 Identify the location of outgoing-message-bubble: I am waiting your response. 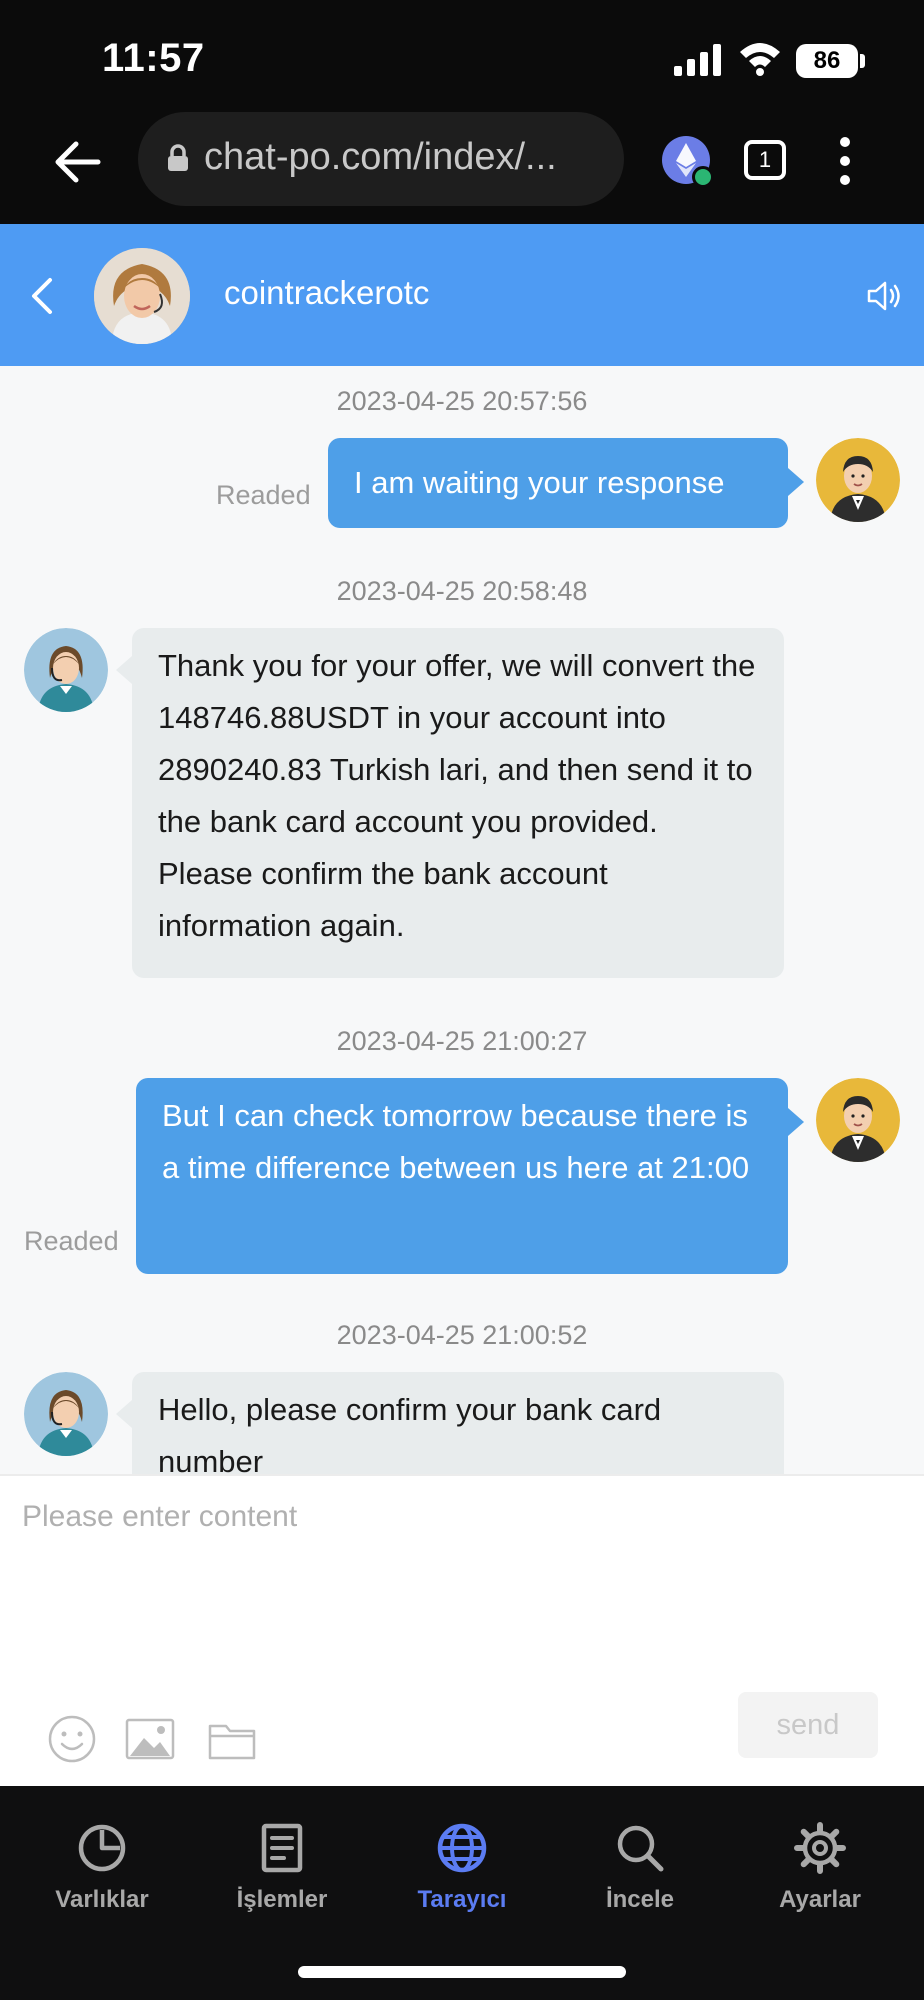
(558, 483).